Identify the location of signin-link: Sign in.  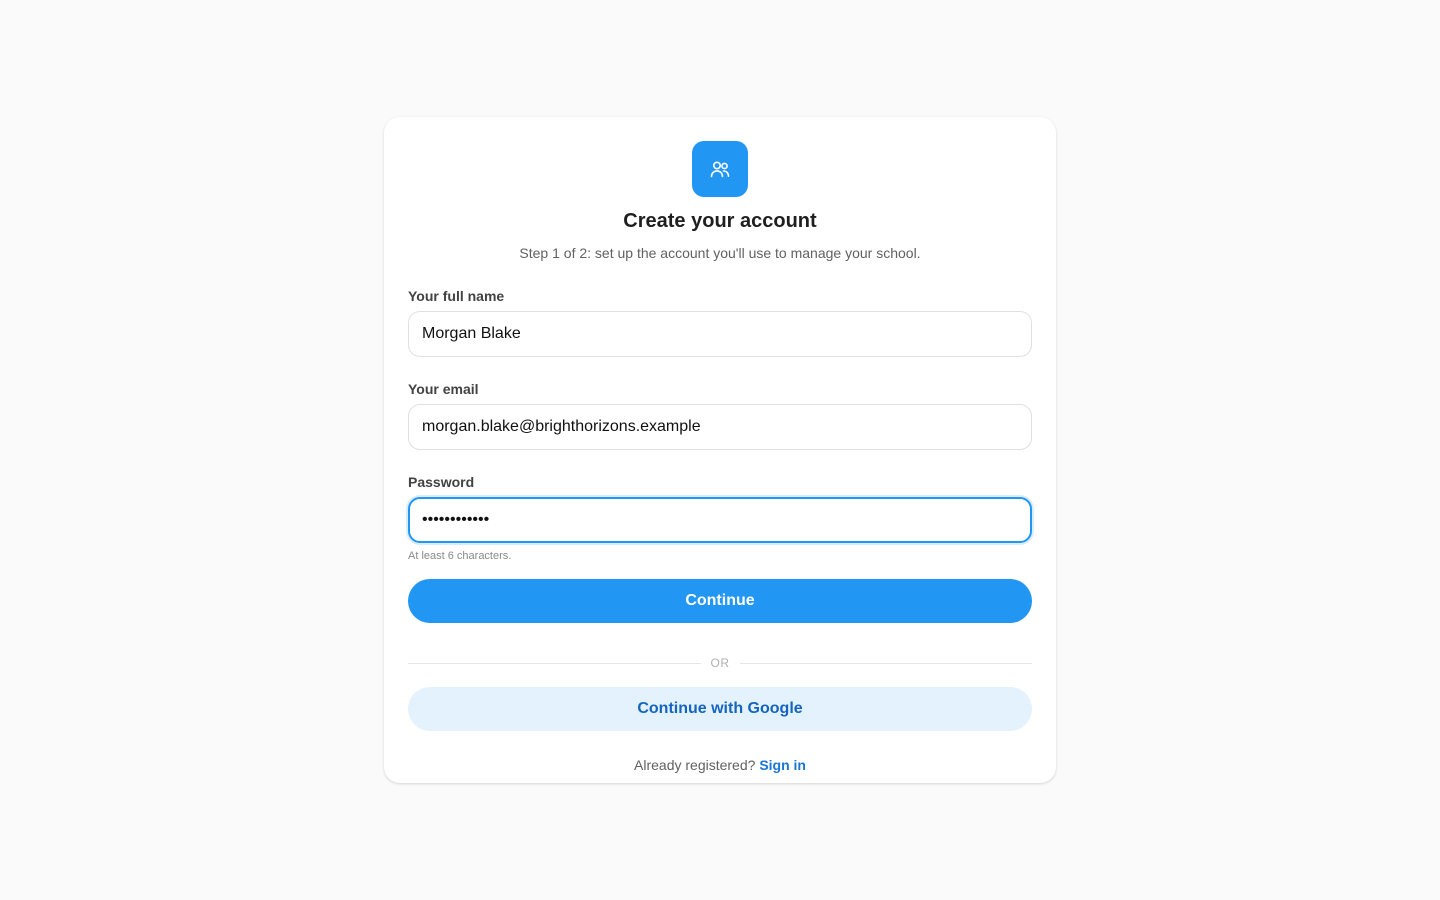
(782, 765).